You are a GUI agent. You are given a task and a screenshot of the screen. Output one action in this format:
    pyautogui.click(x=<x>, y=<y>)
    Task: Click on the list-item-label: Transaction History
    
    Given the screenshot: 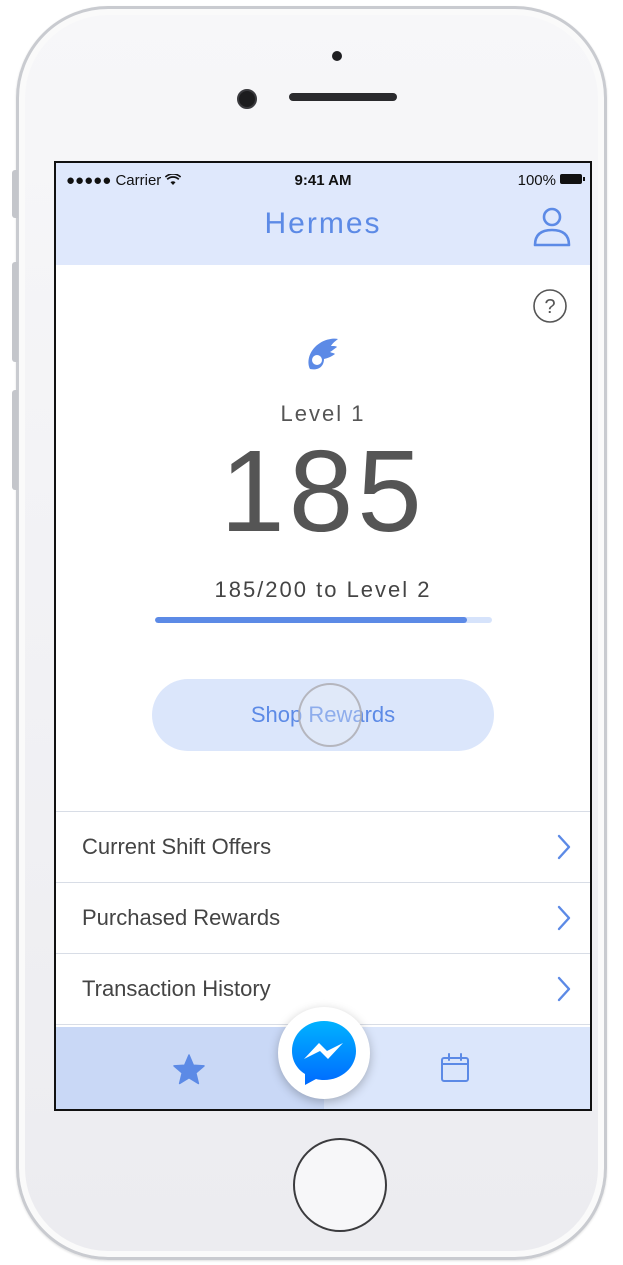 What is the action you would take?
    pyautogui.click(x=176, y=988)
    